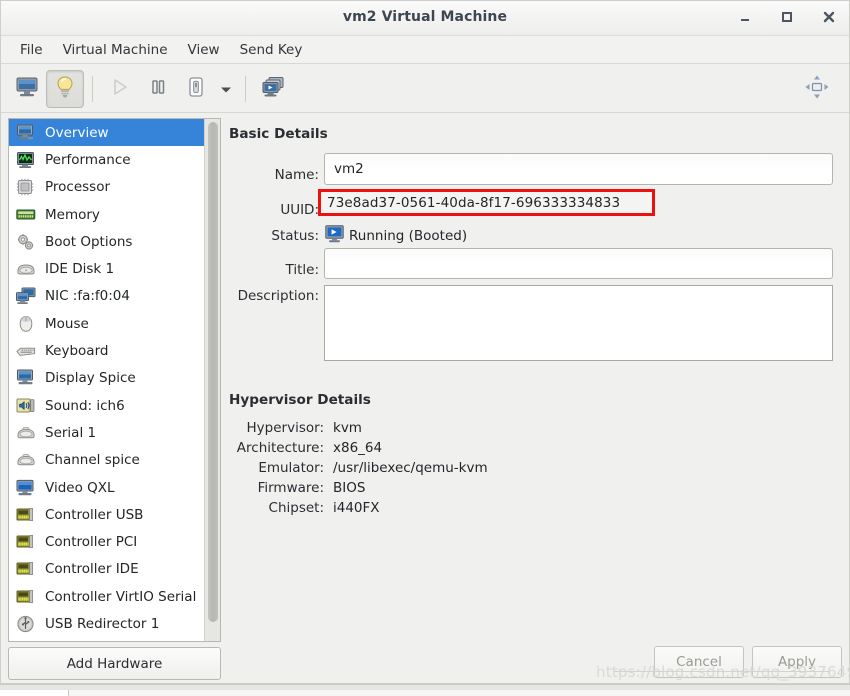 This screenshot has width=850, height=696. What do you see at coordinates (107, 432) in the screenshot?
I see `sidebar-item-serial-1: Serial 1` at bounding box center [107, 432].